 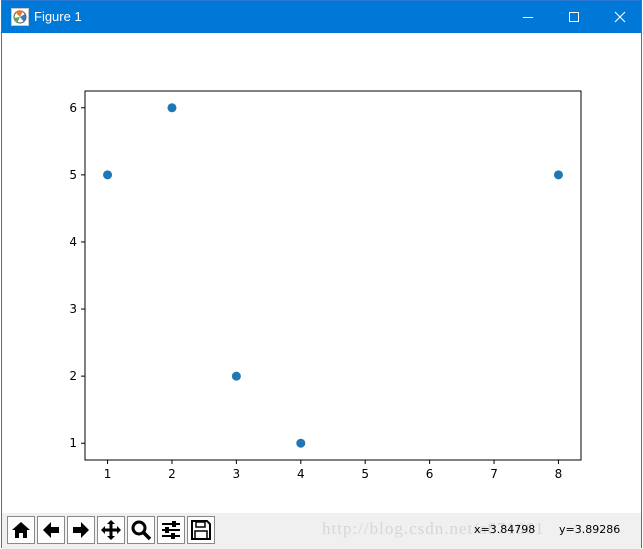 What do you see at coordinates (73, 108) in the screenshot?
I see `y-tick-label: 6` at bounding box center [73, 108].